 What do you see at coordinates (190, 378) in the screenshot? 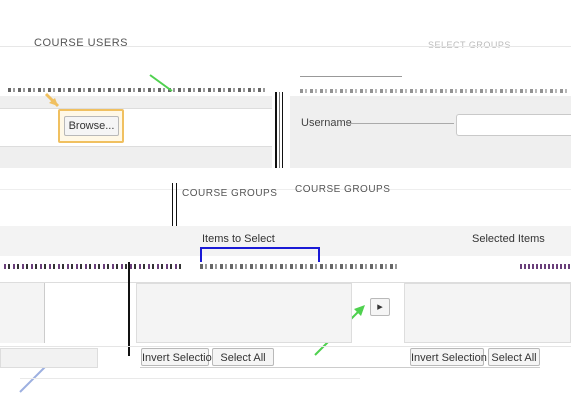
I see `footer-line` at bounding box center [190, 378].